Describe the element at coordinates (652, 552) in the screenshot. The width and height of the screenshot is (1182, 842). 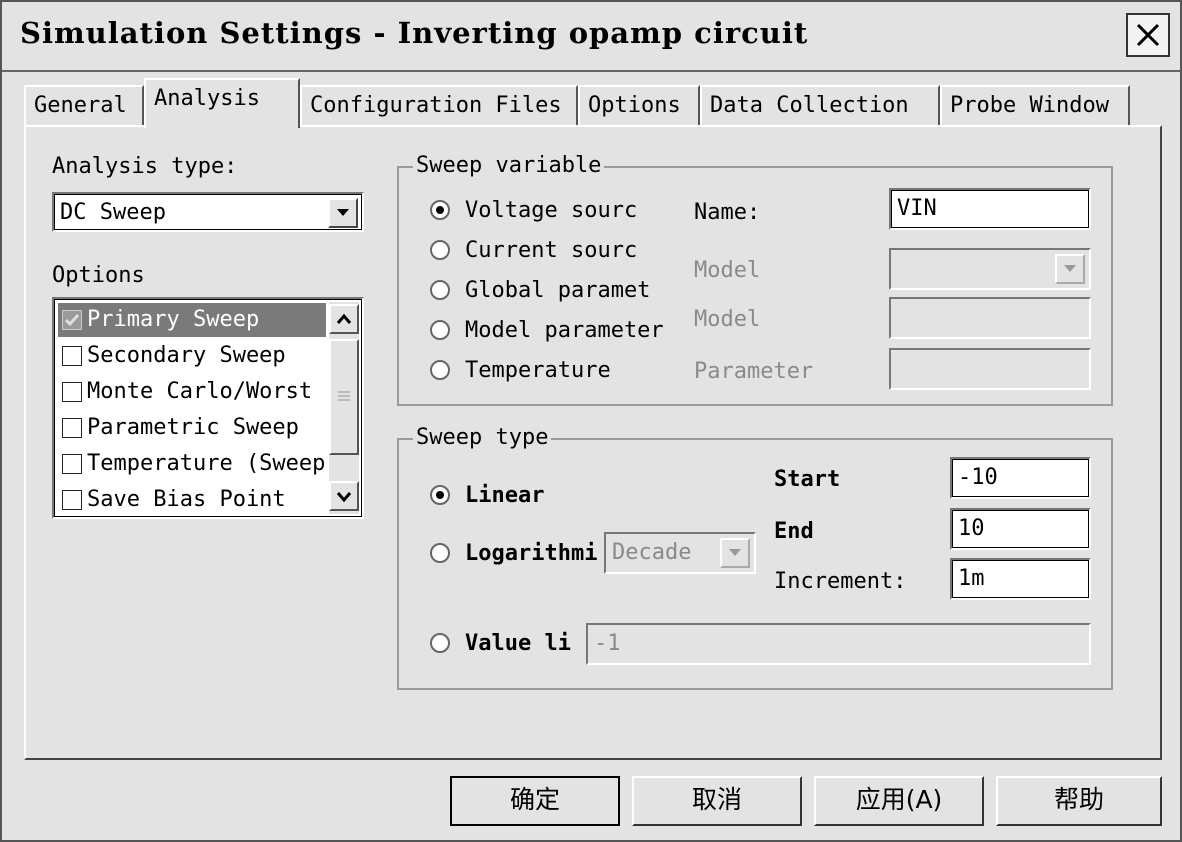
I see `log-unit-value: Decade` at that location.